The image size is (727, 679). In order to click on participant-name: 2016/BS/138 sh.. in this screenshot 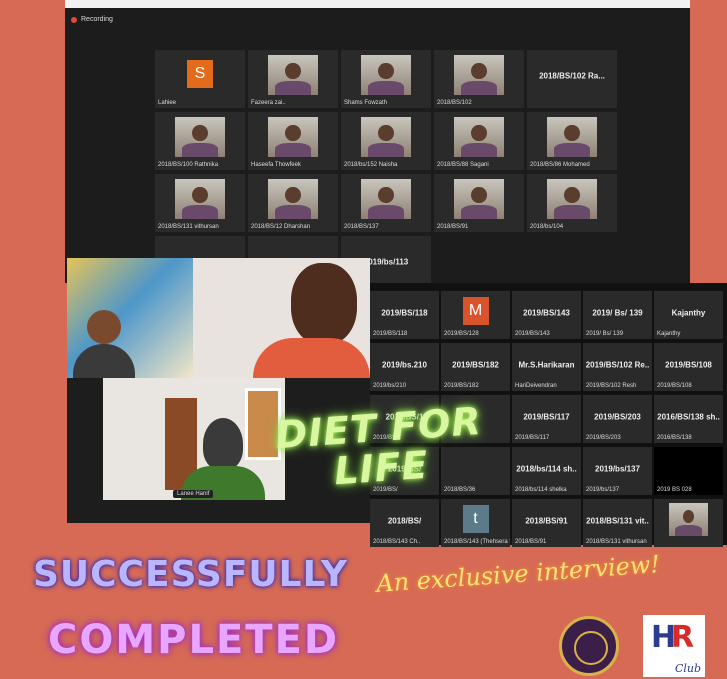, I will do `click(688, 417)`.